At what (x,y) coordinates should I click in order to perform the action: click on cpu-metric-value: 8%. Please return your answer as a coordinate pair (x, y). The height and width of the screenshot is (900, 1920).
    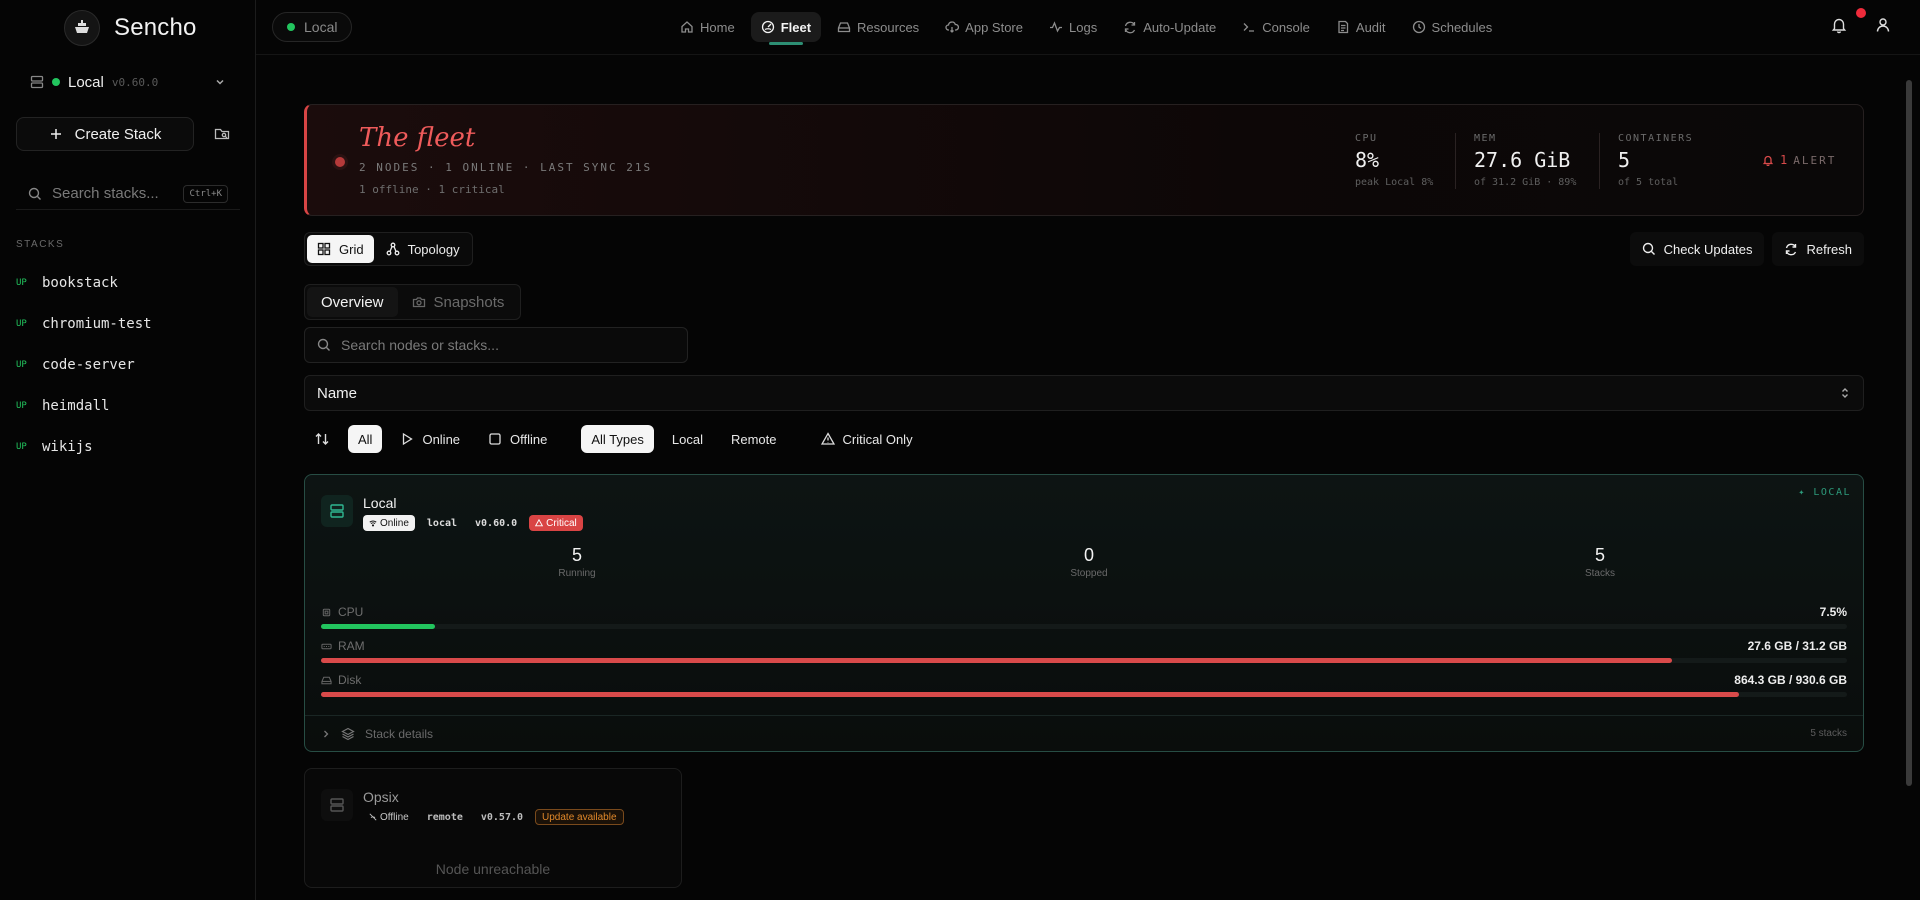
    Looking at the image, I should click on (1367, 160).